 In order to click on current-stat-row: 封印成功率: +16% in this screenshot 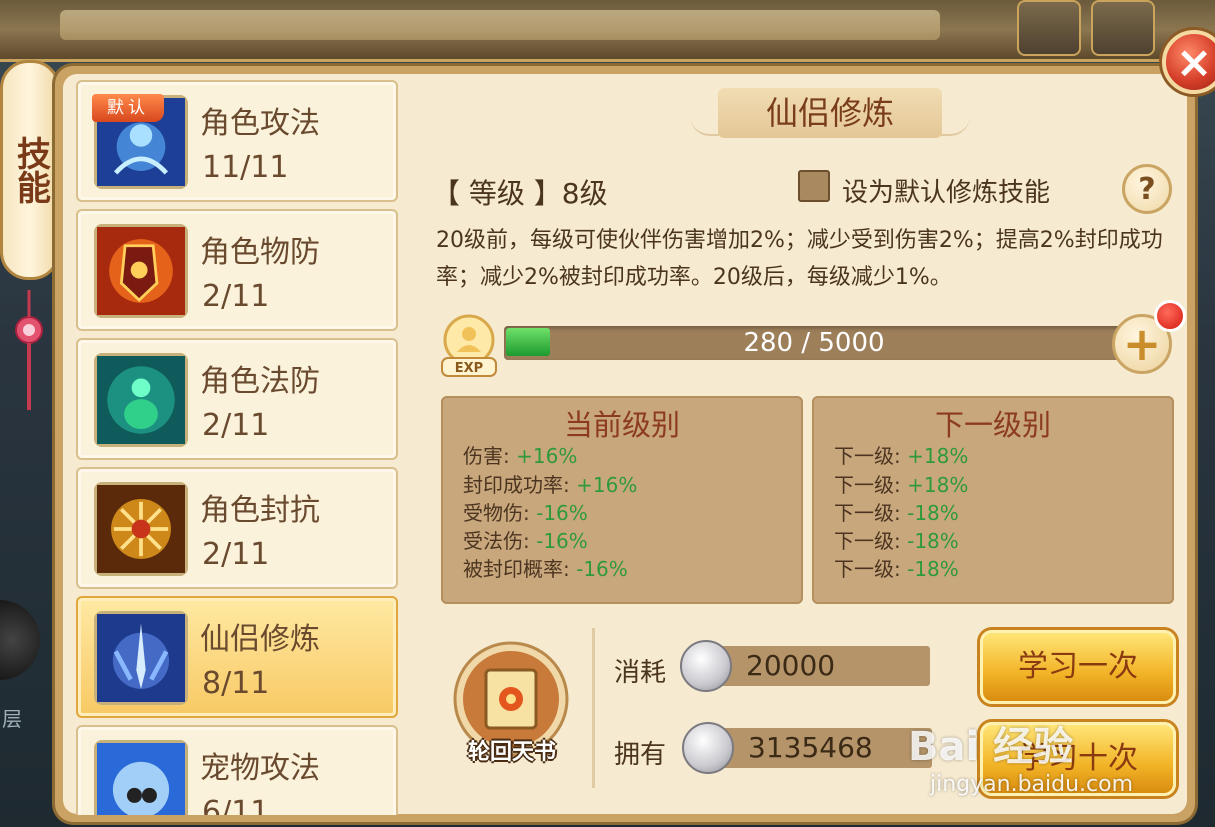, I will do `click(550, 483)`.